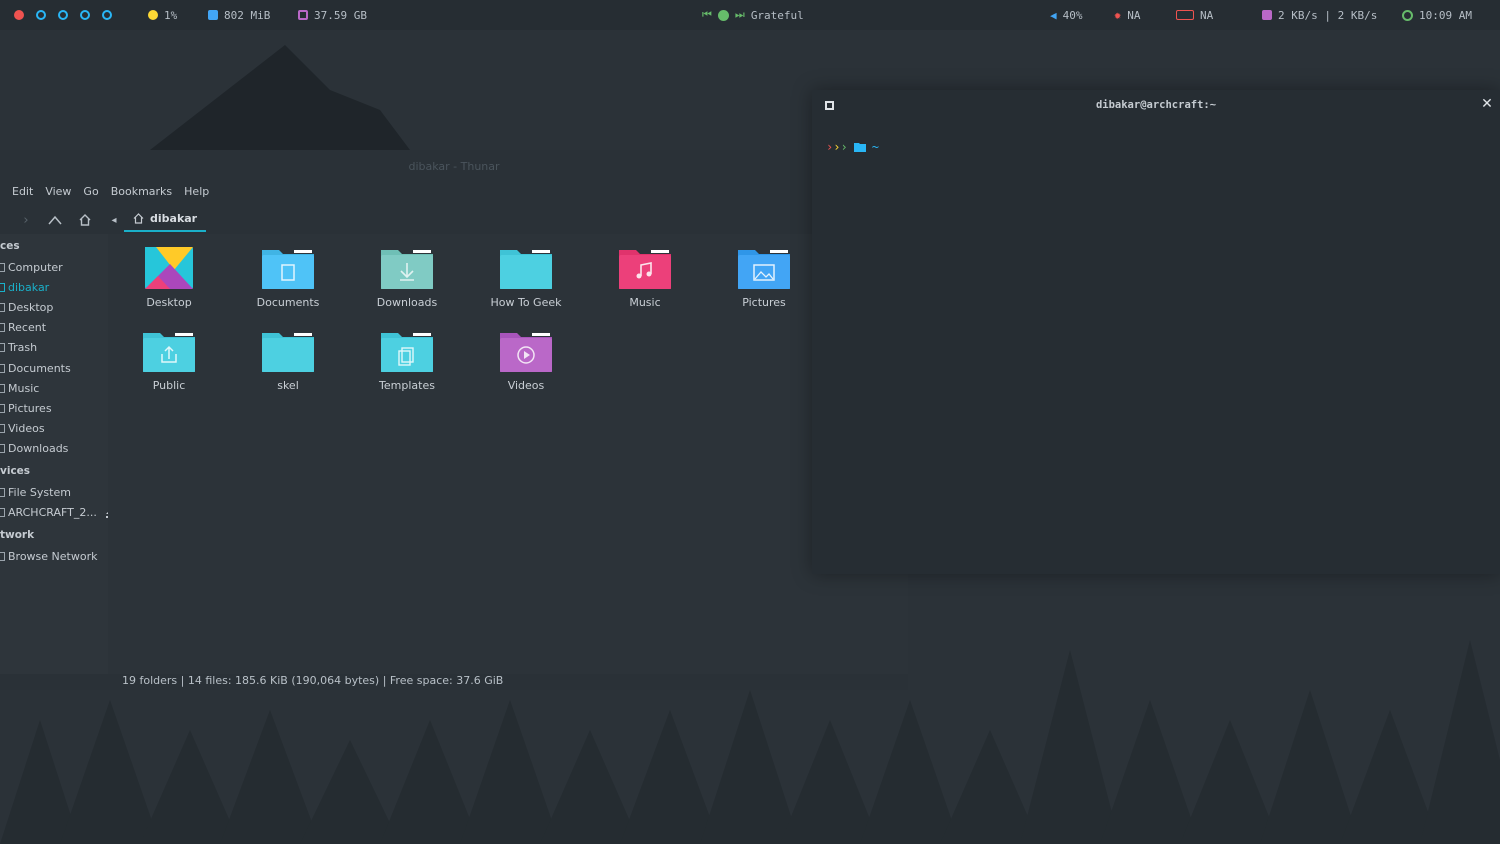 The width and height of the screenshot is (1500, 844). I want to click on volume-module: ◀ 40%, so click(1066, 15).